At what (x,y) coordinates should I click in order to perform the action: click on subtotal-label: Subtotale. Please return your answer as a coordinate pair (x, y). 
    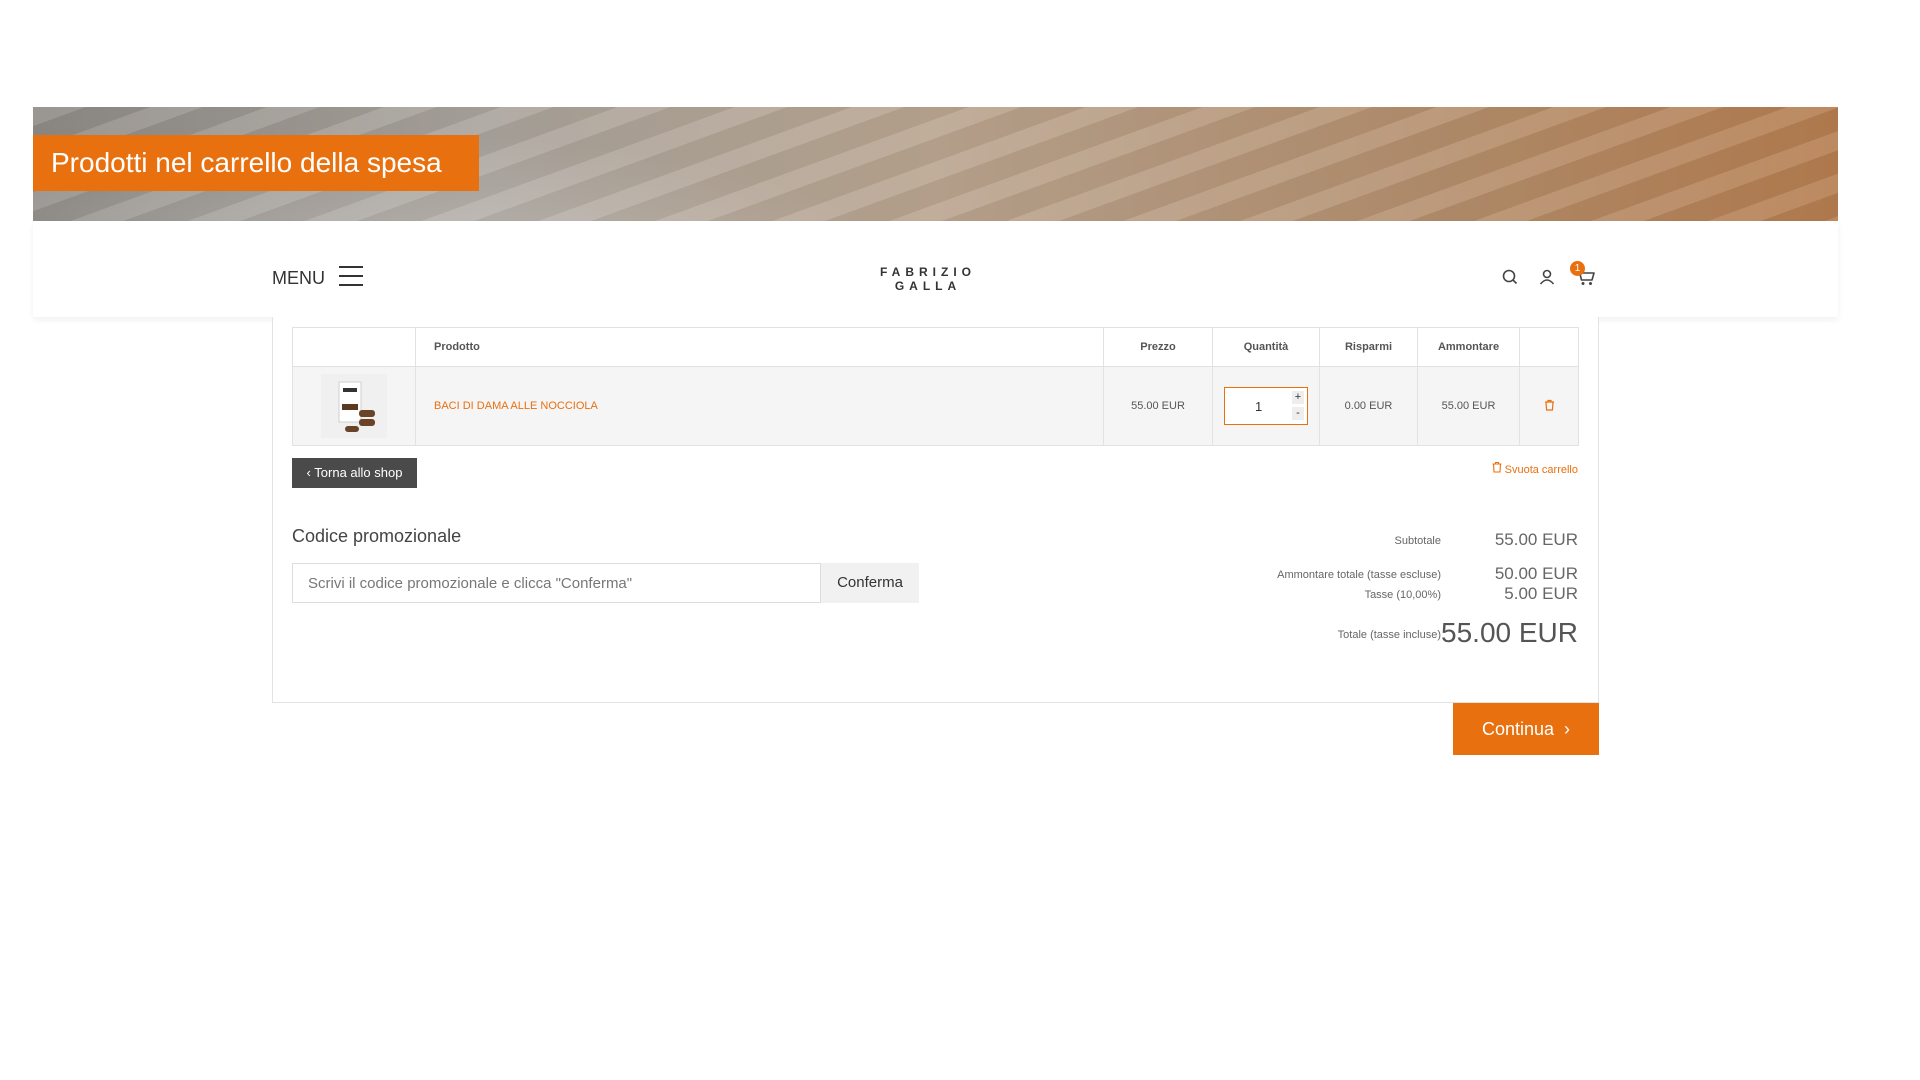
    Looking at the image, I should click on (1417, 541).